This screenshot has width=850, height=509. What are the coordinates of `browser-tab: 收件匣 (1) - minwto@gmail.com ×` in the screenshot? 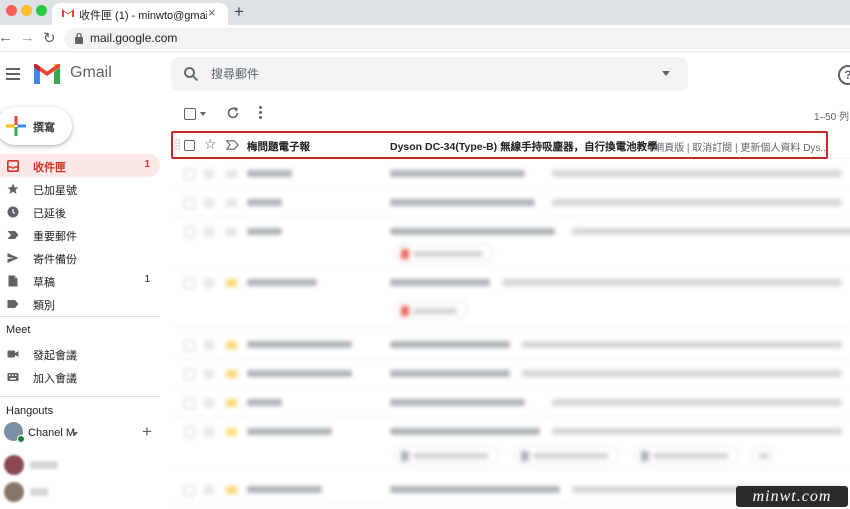 It's located at (140, 14).